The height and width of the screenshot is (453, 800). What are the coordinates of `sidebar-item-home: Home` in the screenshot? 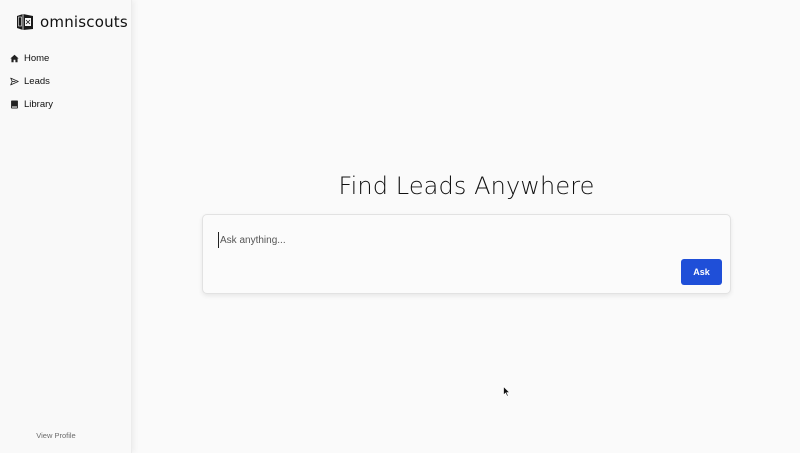 It's located at (67, 58).